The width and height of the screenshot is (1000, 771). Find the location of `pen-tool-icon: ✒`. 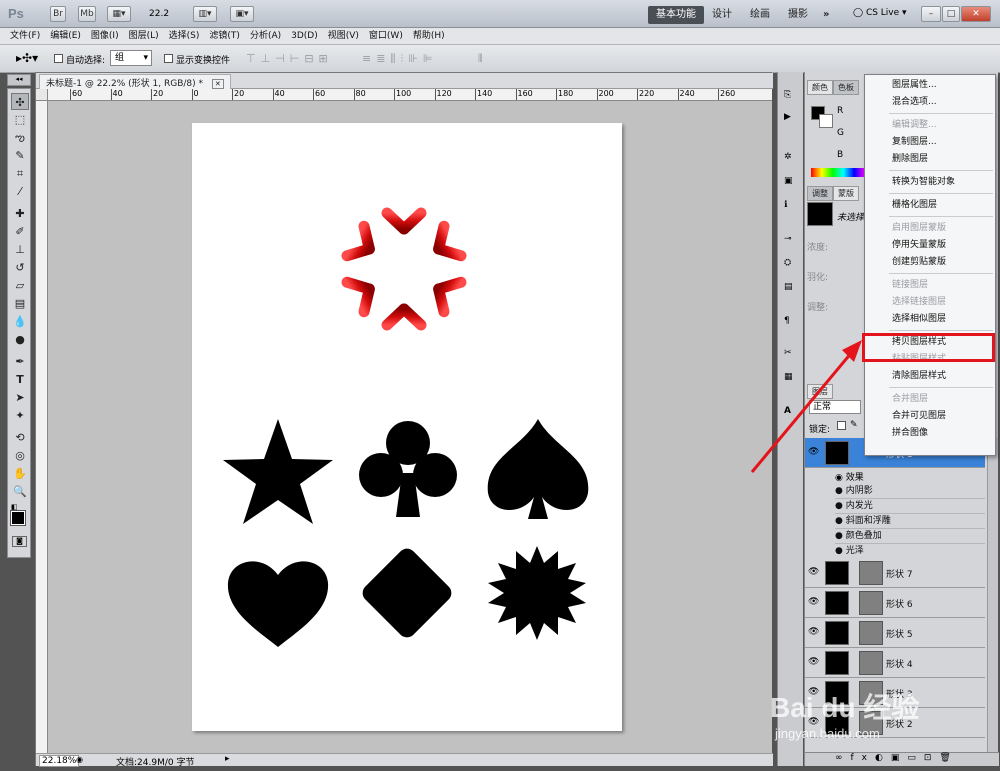

pen-tool-icon: ✒ is located at coordinates (20, 361).